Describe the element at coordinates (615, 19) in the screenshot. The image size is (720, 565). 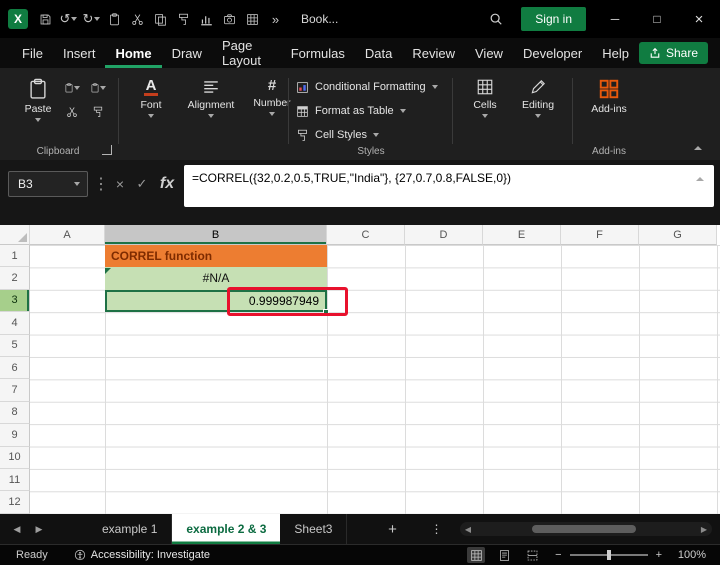
I see `minimize-button: ─` at that location.